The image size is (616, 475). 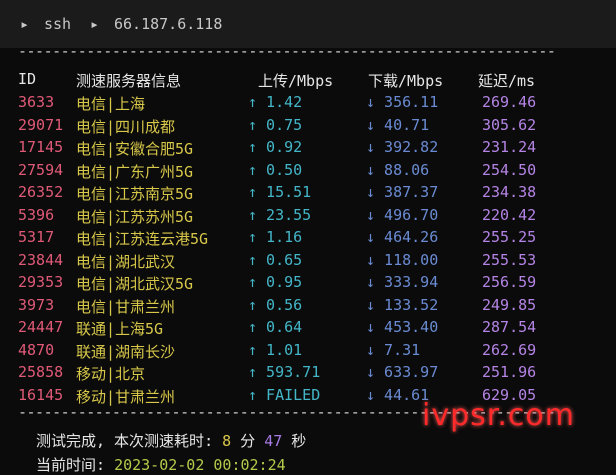 I want to click on row-id: 3973, so click(x=36, y=304).